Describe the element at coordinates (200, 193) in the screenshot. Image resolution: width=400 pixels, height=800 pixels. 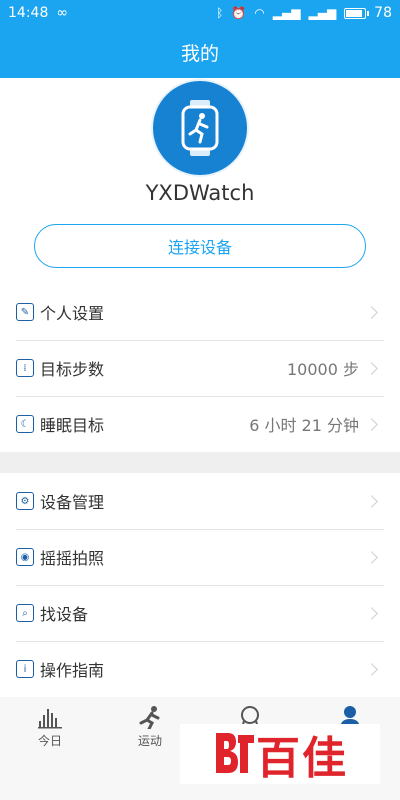
I see `device-name: YXDWatch` at that location.